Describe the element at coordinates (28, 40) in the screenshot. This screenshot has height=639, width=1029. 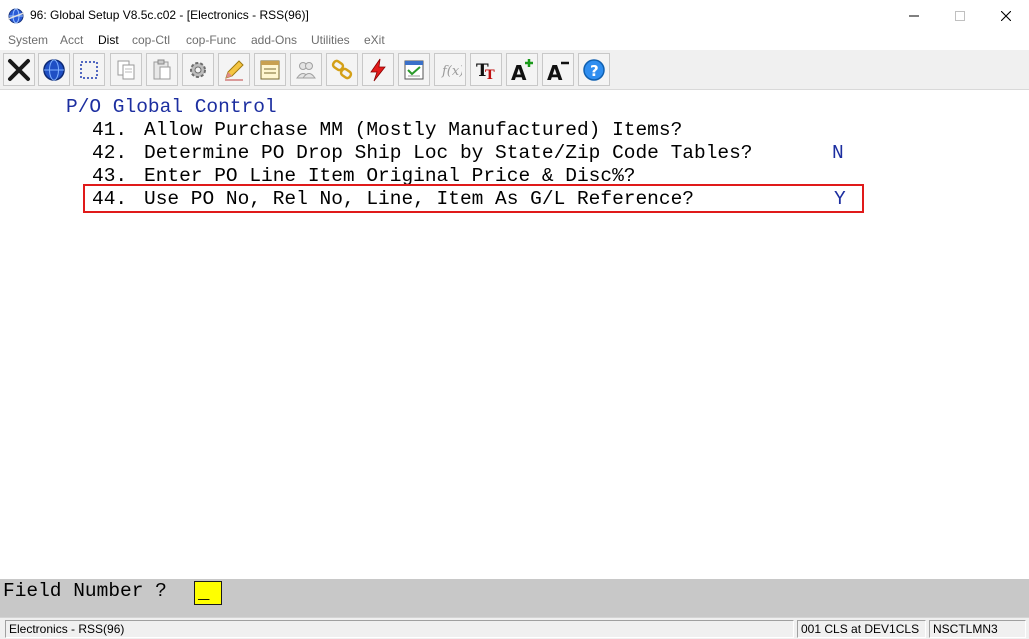
I see `menu-system: System` at that location.